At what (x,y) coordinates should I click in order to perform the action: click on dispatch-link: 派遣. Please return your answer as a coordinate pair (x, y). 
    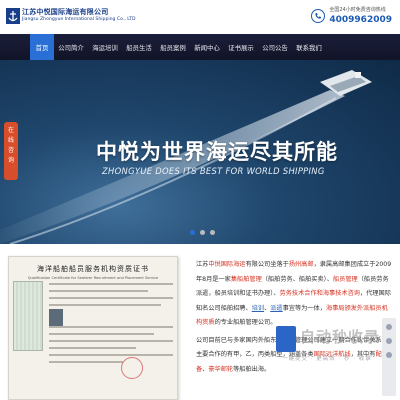
    Looking at the image, I should click on (276, 308).